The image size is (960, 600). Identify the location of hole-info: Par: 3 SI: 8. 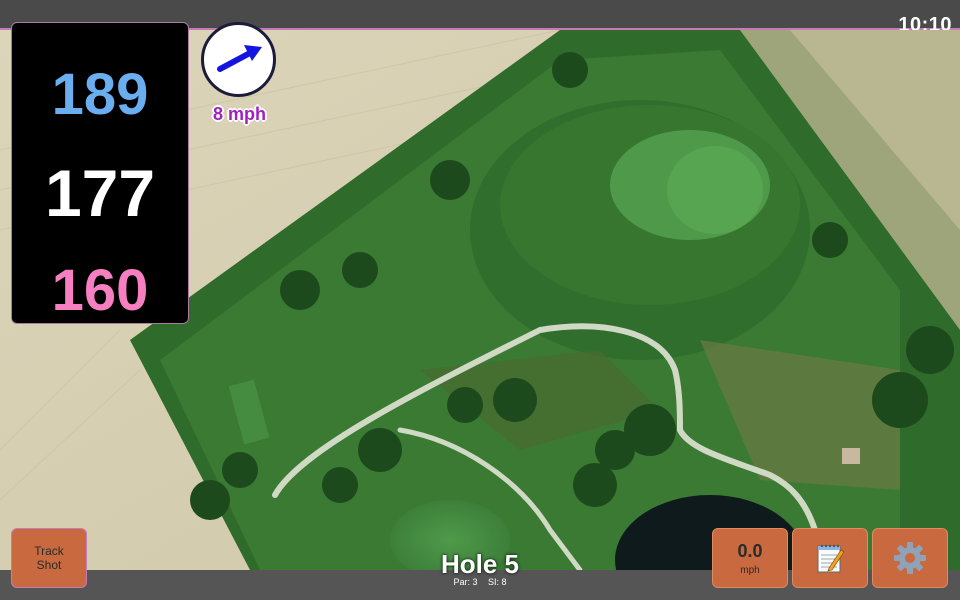
(480, 582).